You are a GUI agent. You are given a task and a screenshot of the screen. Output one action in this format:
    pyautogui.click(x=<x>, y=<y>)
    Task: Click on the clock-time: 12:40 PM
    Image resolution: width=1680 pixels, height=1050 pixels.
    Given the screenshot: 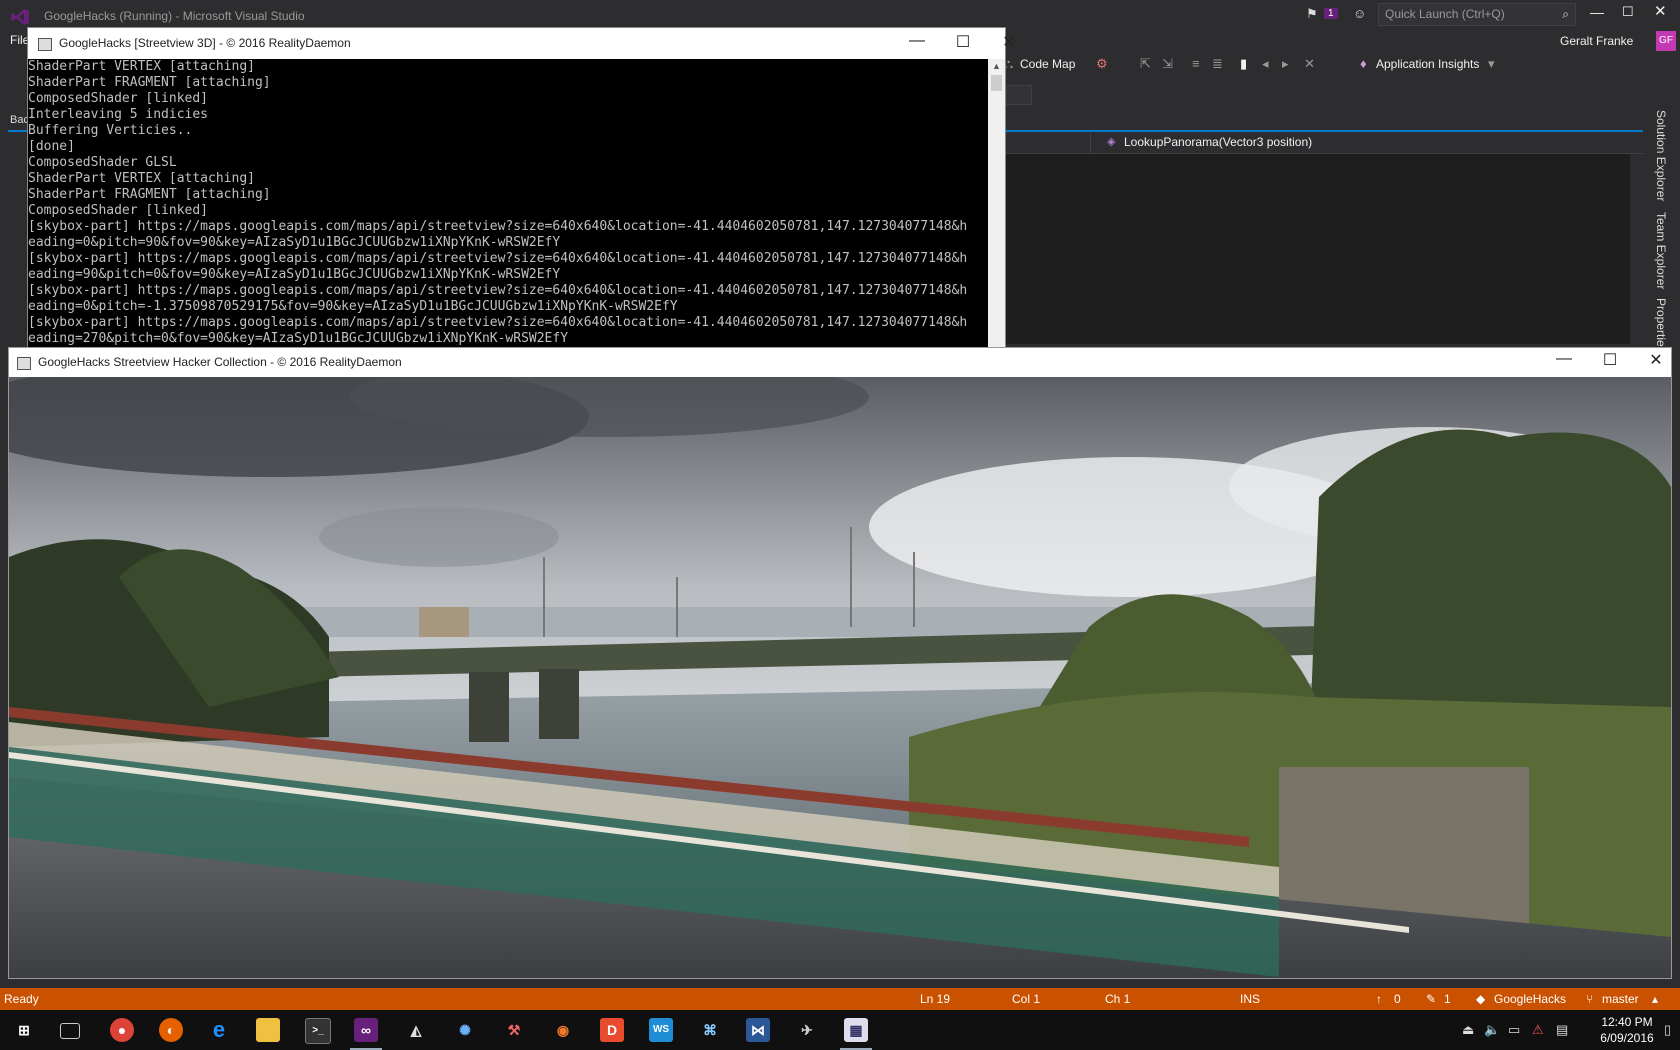 What is the action you would take?
    pyautogui.click(x=1627, y=1022)
    